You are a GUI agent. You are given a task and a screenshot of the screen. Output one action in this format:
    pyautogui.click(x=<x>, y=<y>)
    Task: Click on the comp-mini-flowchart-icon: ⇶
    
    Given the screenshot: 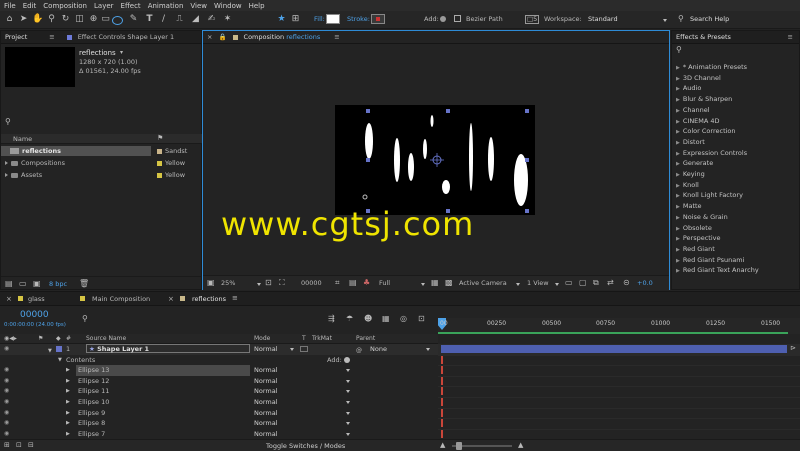 What is the action you would take?
    pyautogui.click(x=331, y=318)
    